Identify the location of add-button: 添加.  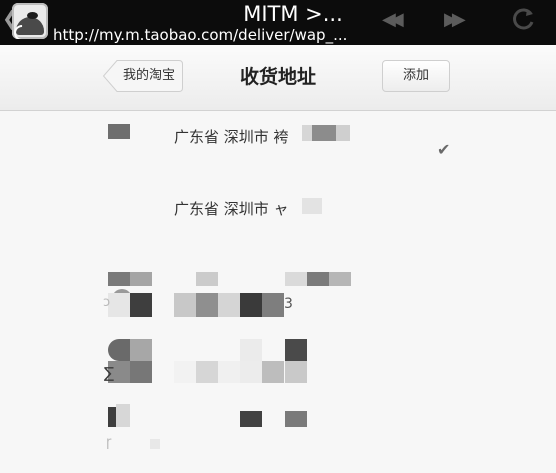
(416, 76).